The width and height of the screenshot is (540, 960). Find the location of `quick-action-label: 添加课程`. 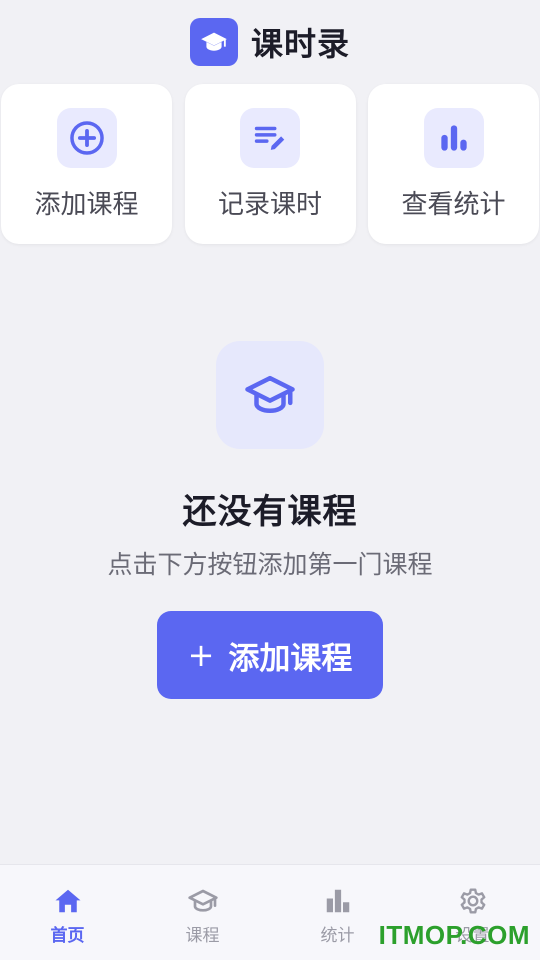

quick-action-label: 添加课程 is located at coordinates (86, 205).